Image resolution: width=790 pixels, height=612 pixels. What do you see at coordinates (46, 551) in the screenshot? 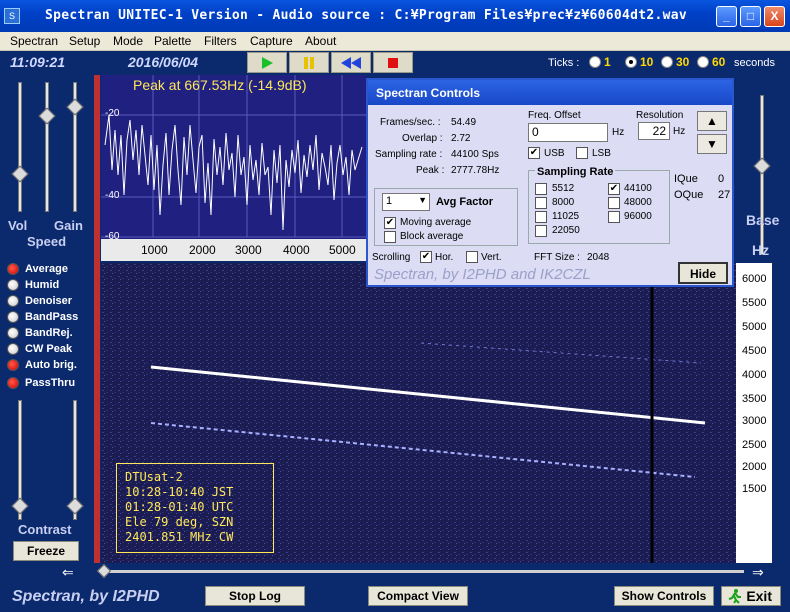
I see `freeze-button: Freeze` at bounding box center [46, 551].